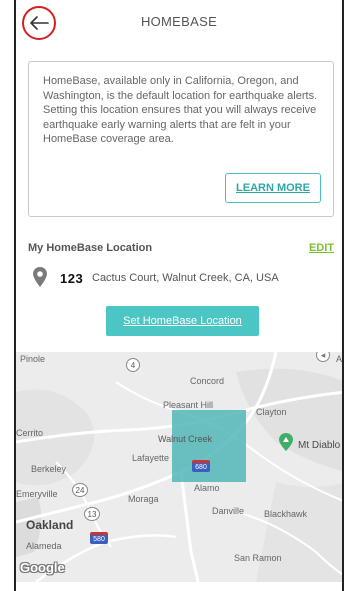 Image resolution: width=356 pixels, height=591 pixels. What do you see at coordinates (271, 412) in the screenshot?
I see `map-label-clayton: Clayton` at bounding box center [271, 412].